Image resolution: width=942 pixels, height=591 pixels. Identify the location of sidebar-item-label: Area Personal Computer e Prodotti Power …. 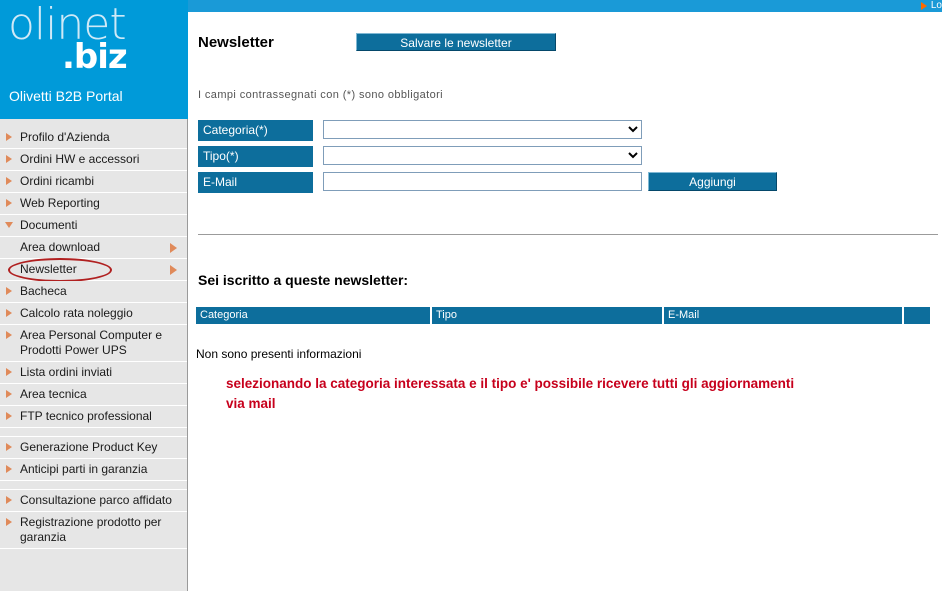
(91, 342).